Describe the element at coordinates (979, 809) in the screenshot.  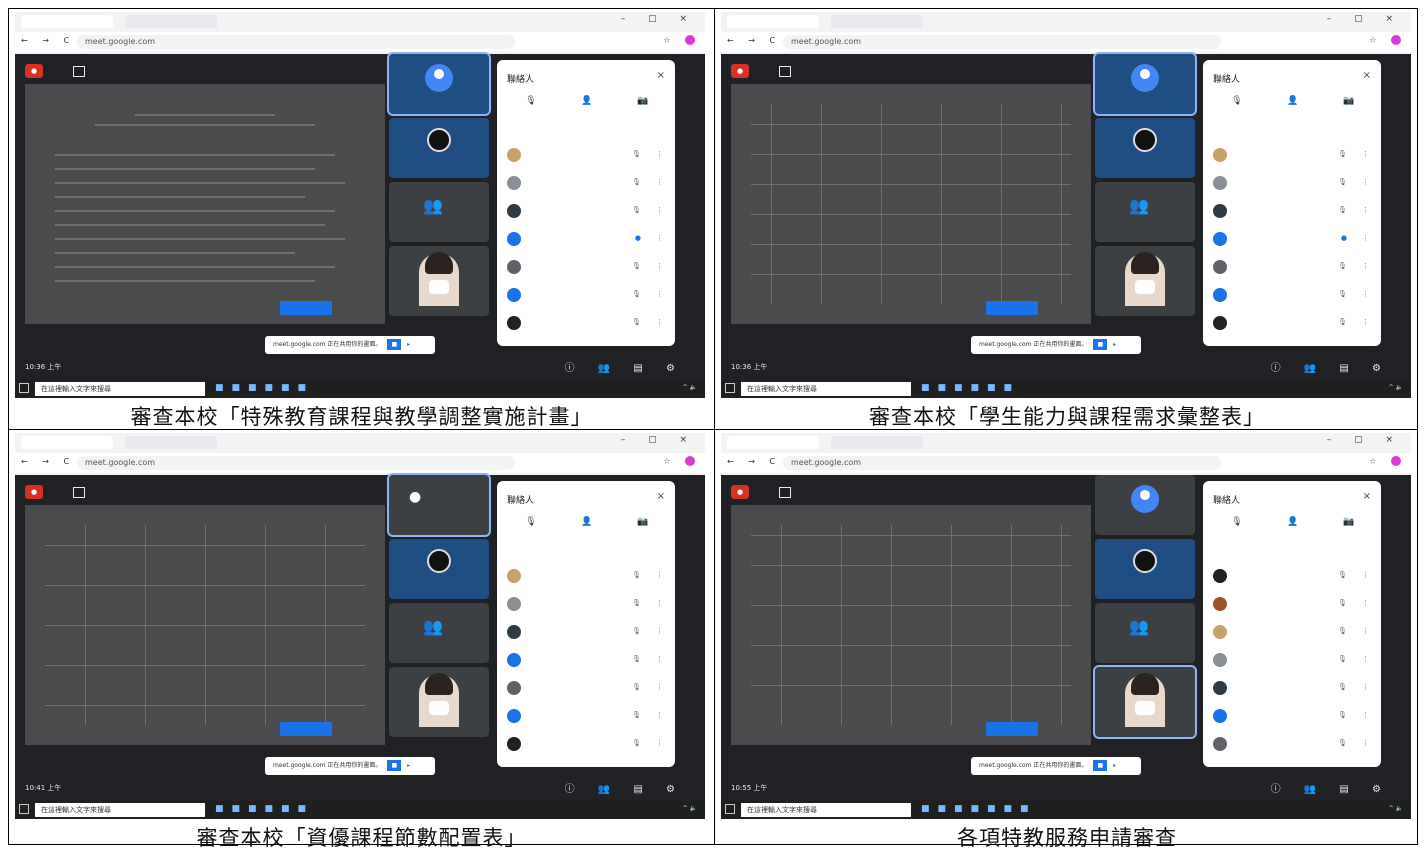
I see `taskbar-apps: ■■■■■■■` at that location.